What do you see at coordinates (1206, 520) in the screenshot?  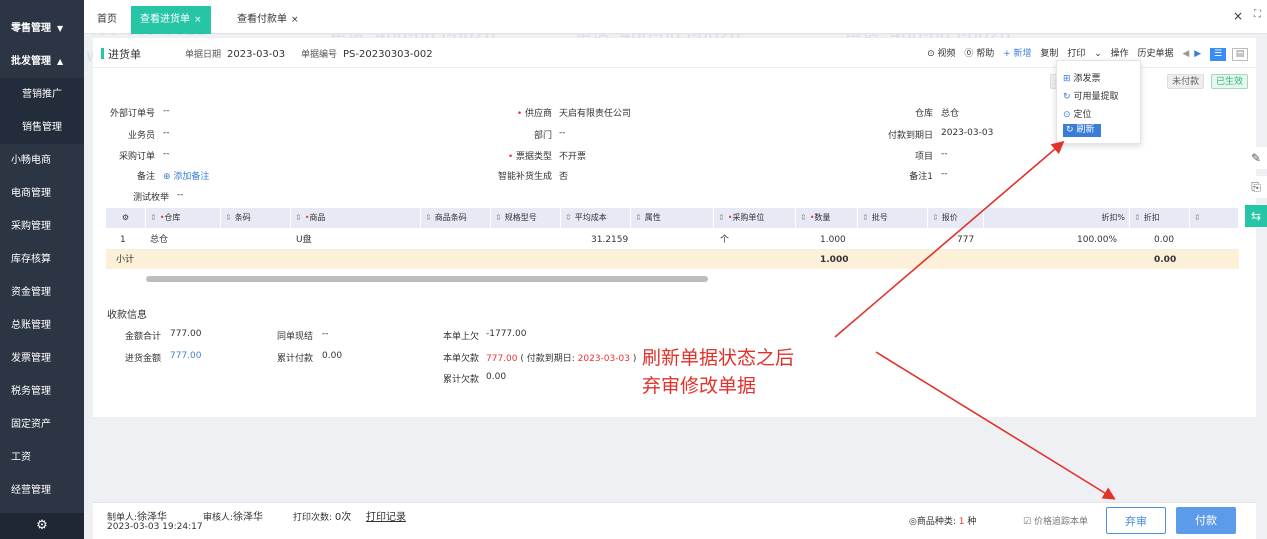 I see `pay-button: 付款` at bounding box center [1206, 520].